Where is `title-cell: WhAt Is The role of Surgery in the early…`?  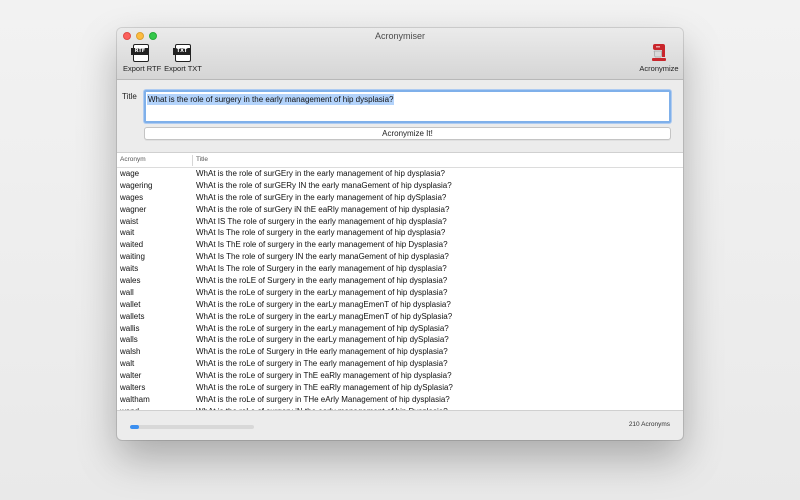 title-cell: WhAt Is The role of Surgery in the early… is located at coordinates (321, 269).